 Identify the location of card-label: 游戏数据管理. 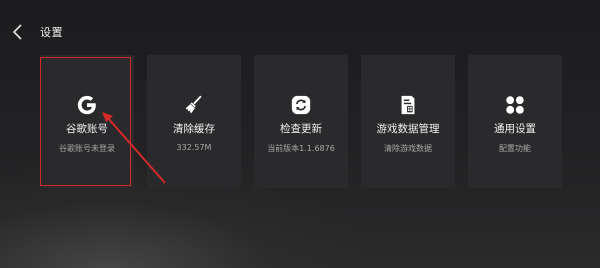
(408, 129).